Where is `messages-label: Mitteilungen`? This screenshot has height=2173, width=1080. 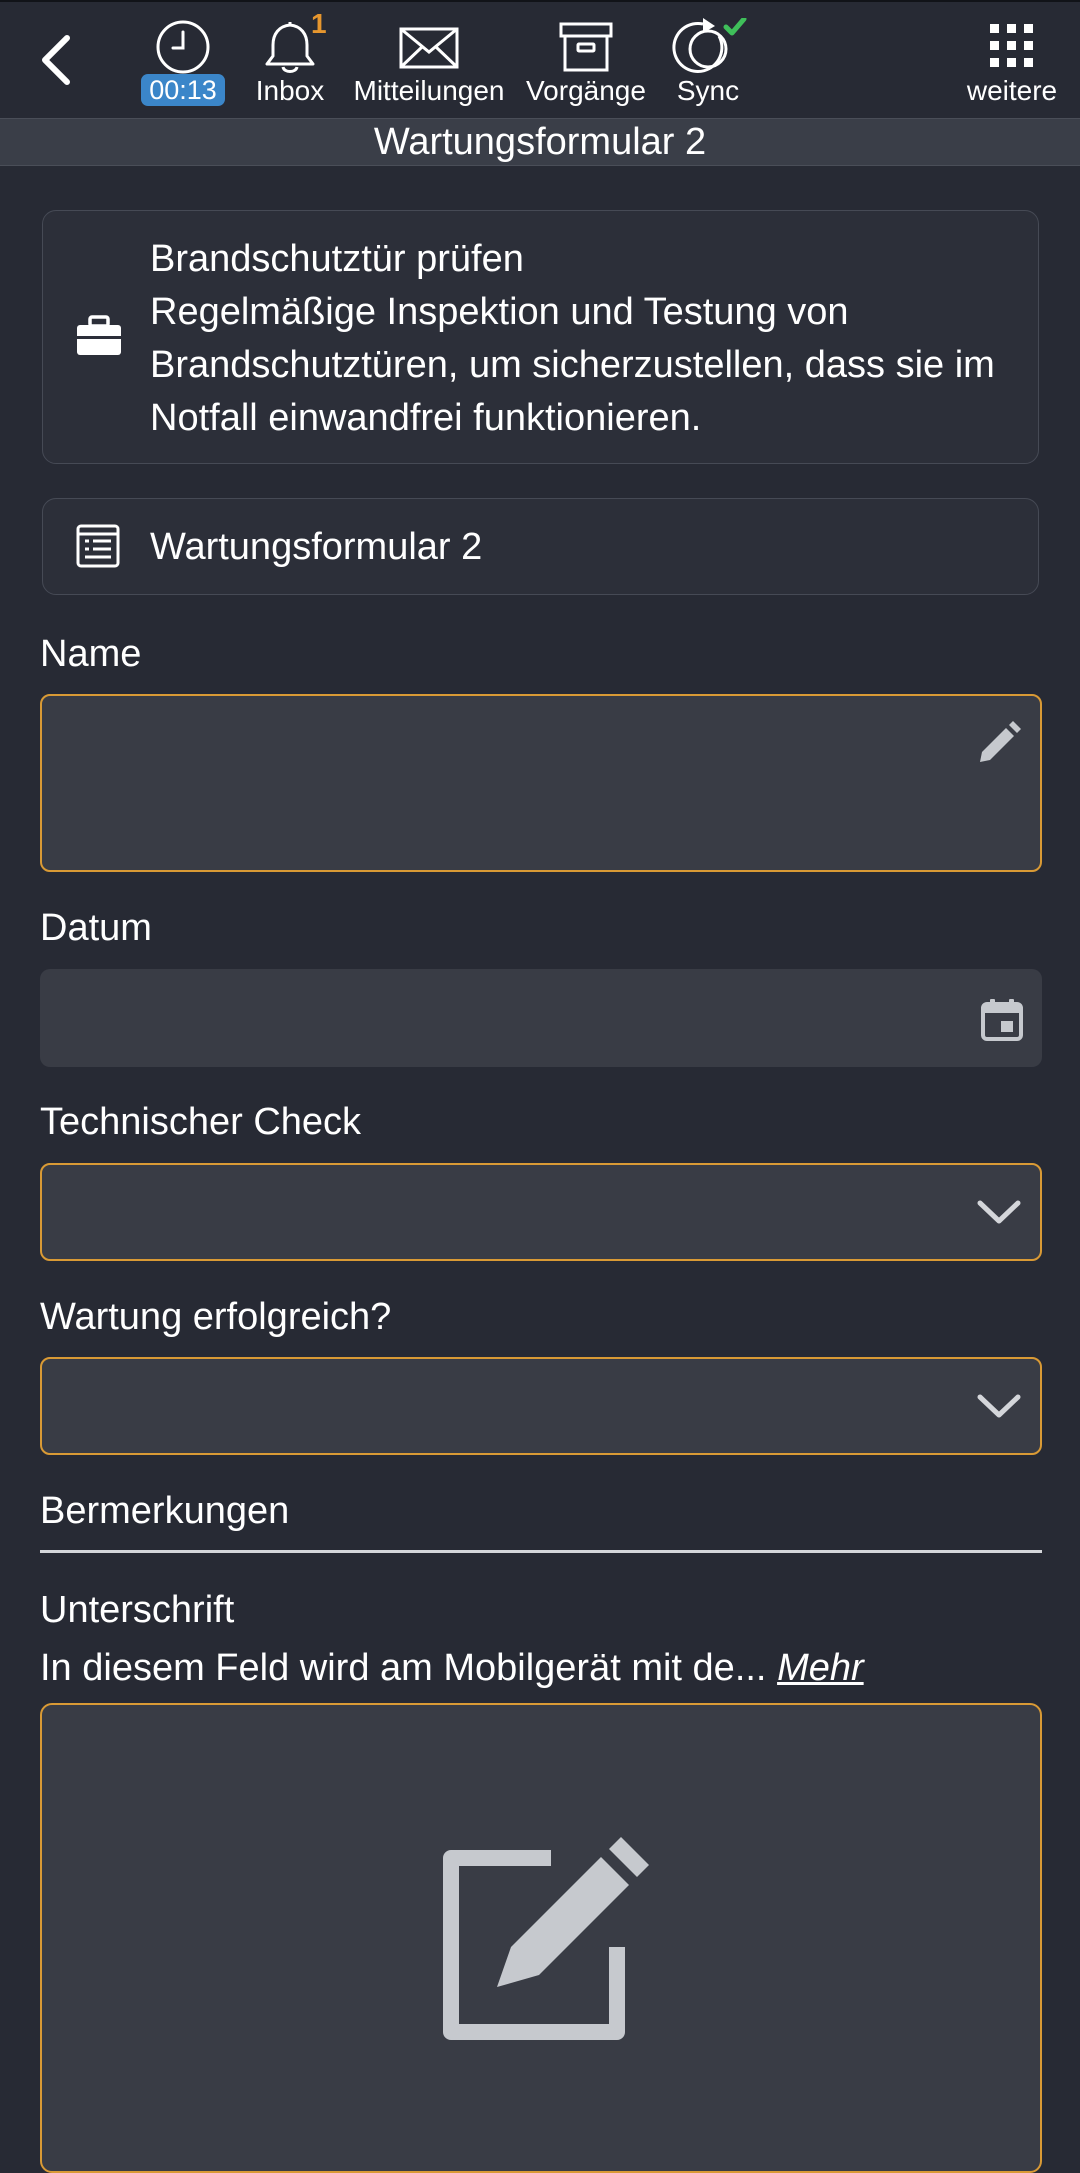
messages-label: Mitteilungen is located at coordinates (429, 90).